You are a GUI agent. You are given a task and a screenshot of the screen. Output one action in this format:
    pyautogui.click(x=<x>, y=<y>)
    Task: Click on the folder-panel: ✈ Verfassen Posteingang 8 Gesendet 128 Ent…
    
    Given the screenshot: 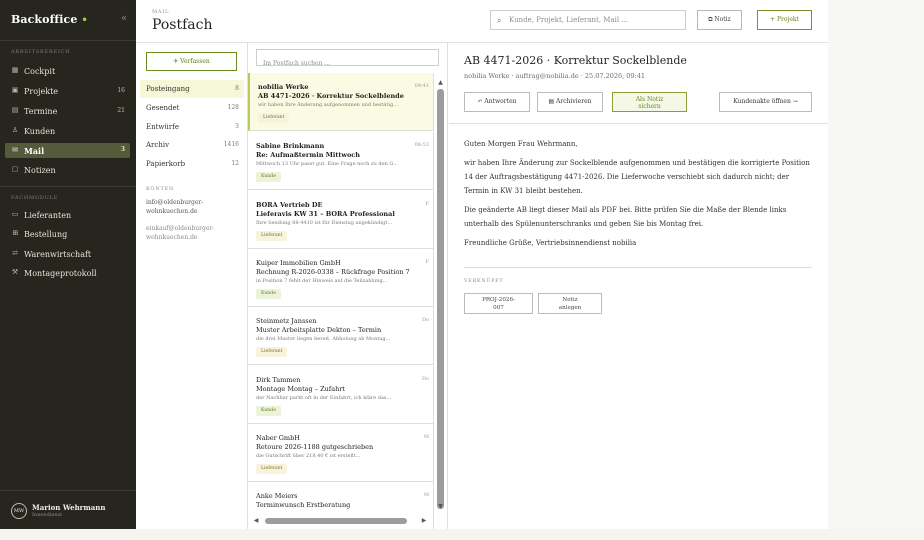 What is the action you would take?
    pyautogui.click(x=192, y=286)
    